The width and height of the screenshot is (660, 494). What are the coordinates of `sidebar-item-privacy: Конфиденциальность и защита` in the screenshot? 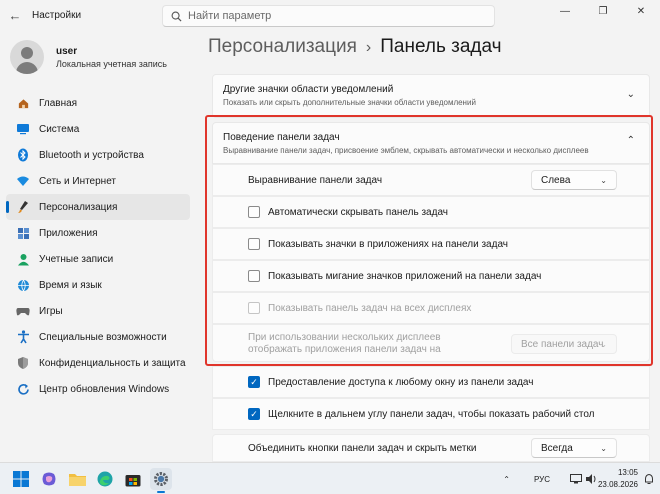 It's located at (98, 363).